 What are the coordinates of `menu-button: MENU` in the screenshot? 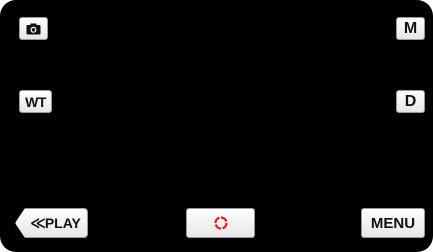 It's located at (393, 223).